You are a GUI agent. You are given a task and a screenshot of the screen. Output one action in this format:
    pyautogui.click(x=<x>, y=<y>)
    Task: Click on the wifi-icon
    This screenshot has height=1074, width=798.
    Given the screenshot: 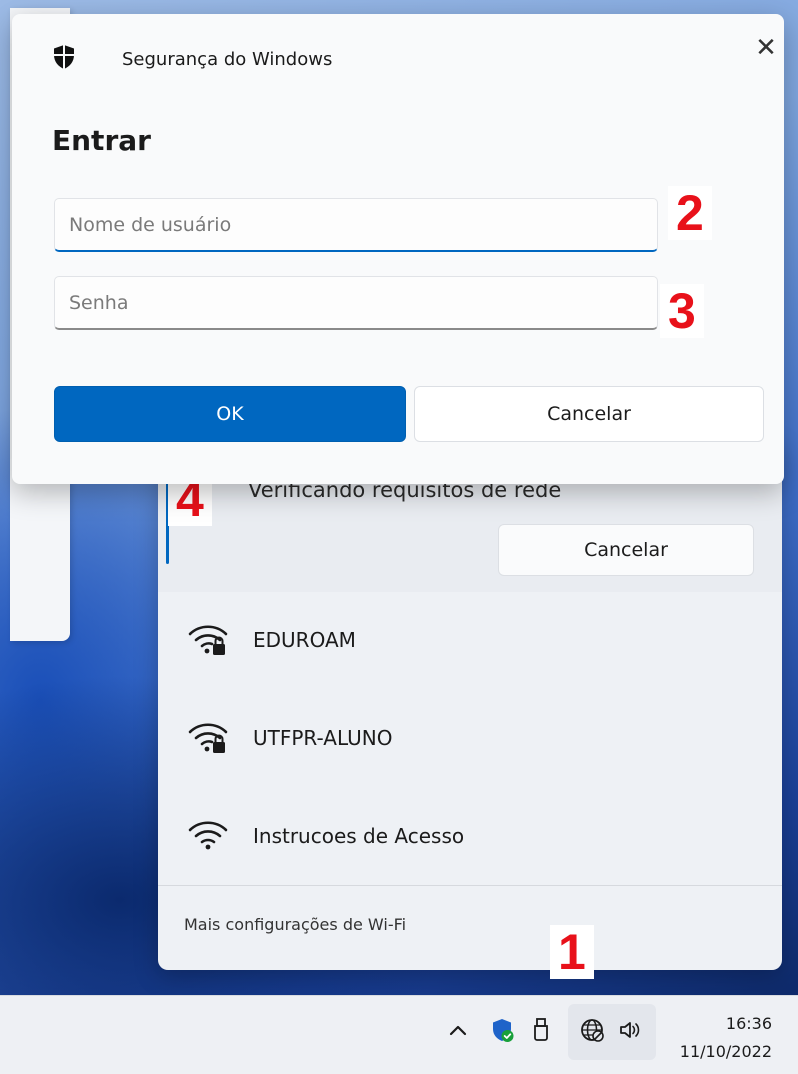 What is the action you would take?
    pyautogui.click(x=208, y=835)
    